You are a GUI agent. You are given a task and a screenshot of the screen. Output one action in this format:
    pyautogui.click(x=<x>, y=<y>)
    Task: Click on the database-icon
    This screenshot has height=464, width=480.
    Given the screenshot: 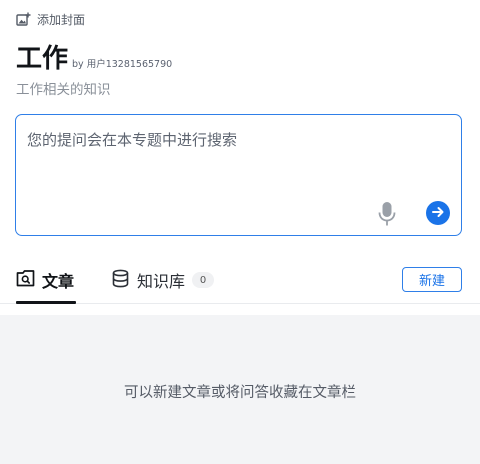 What is the action you would take?
    pyautogui.click(x=120, y=280)
    